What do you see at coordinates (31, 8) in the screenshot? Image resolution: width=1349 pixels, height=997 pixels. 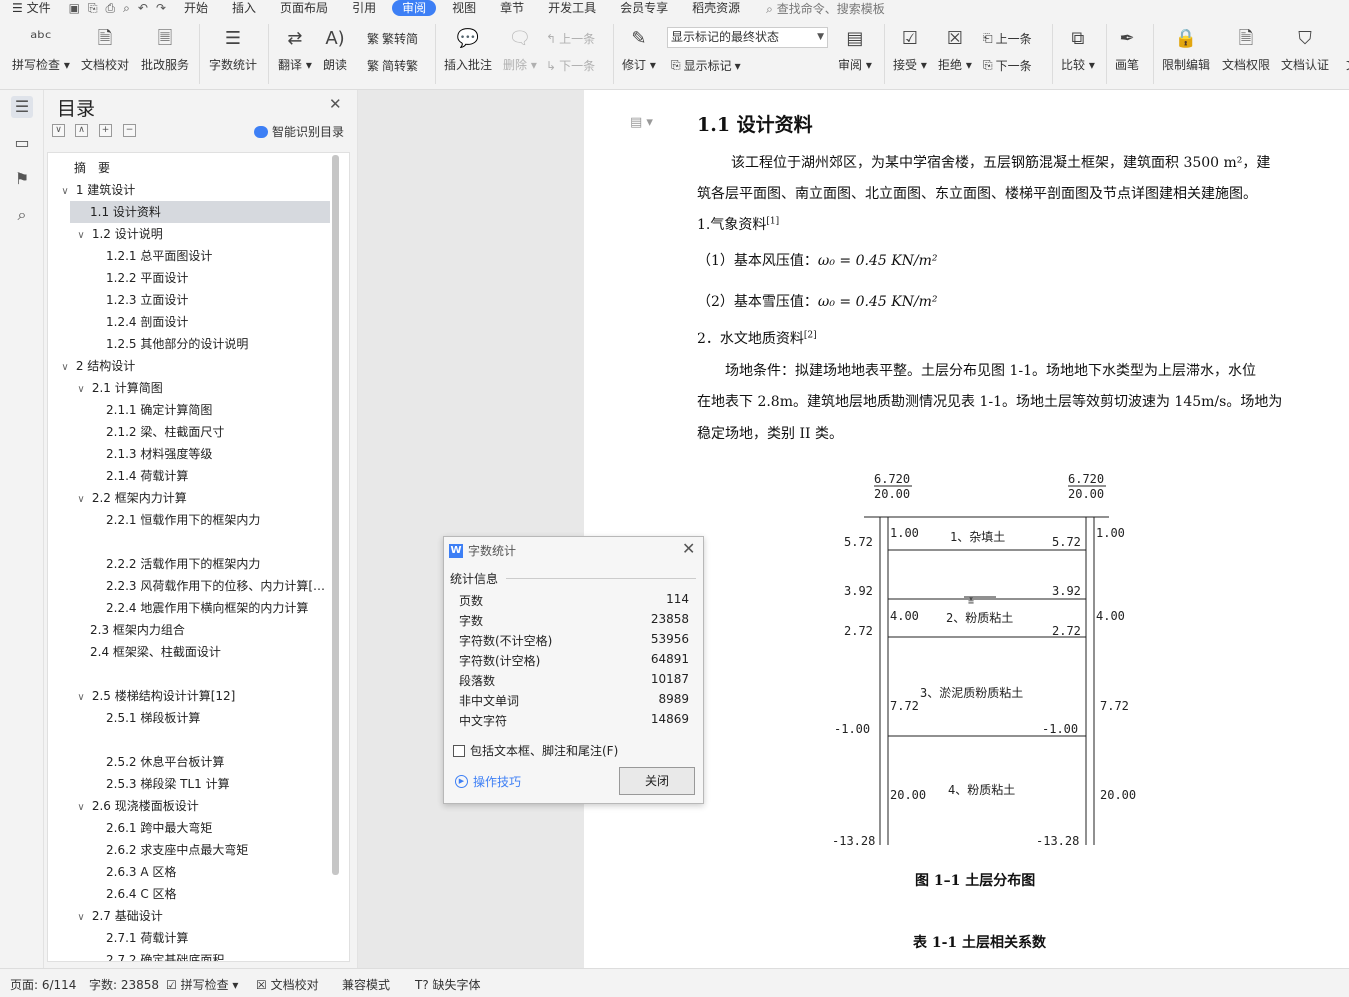 I see `file-menu: ☰ 文件` at bounding box center [31, 8].